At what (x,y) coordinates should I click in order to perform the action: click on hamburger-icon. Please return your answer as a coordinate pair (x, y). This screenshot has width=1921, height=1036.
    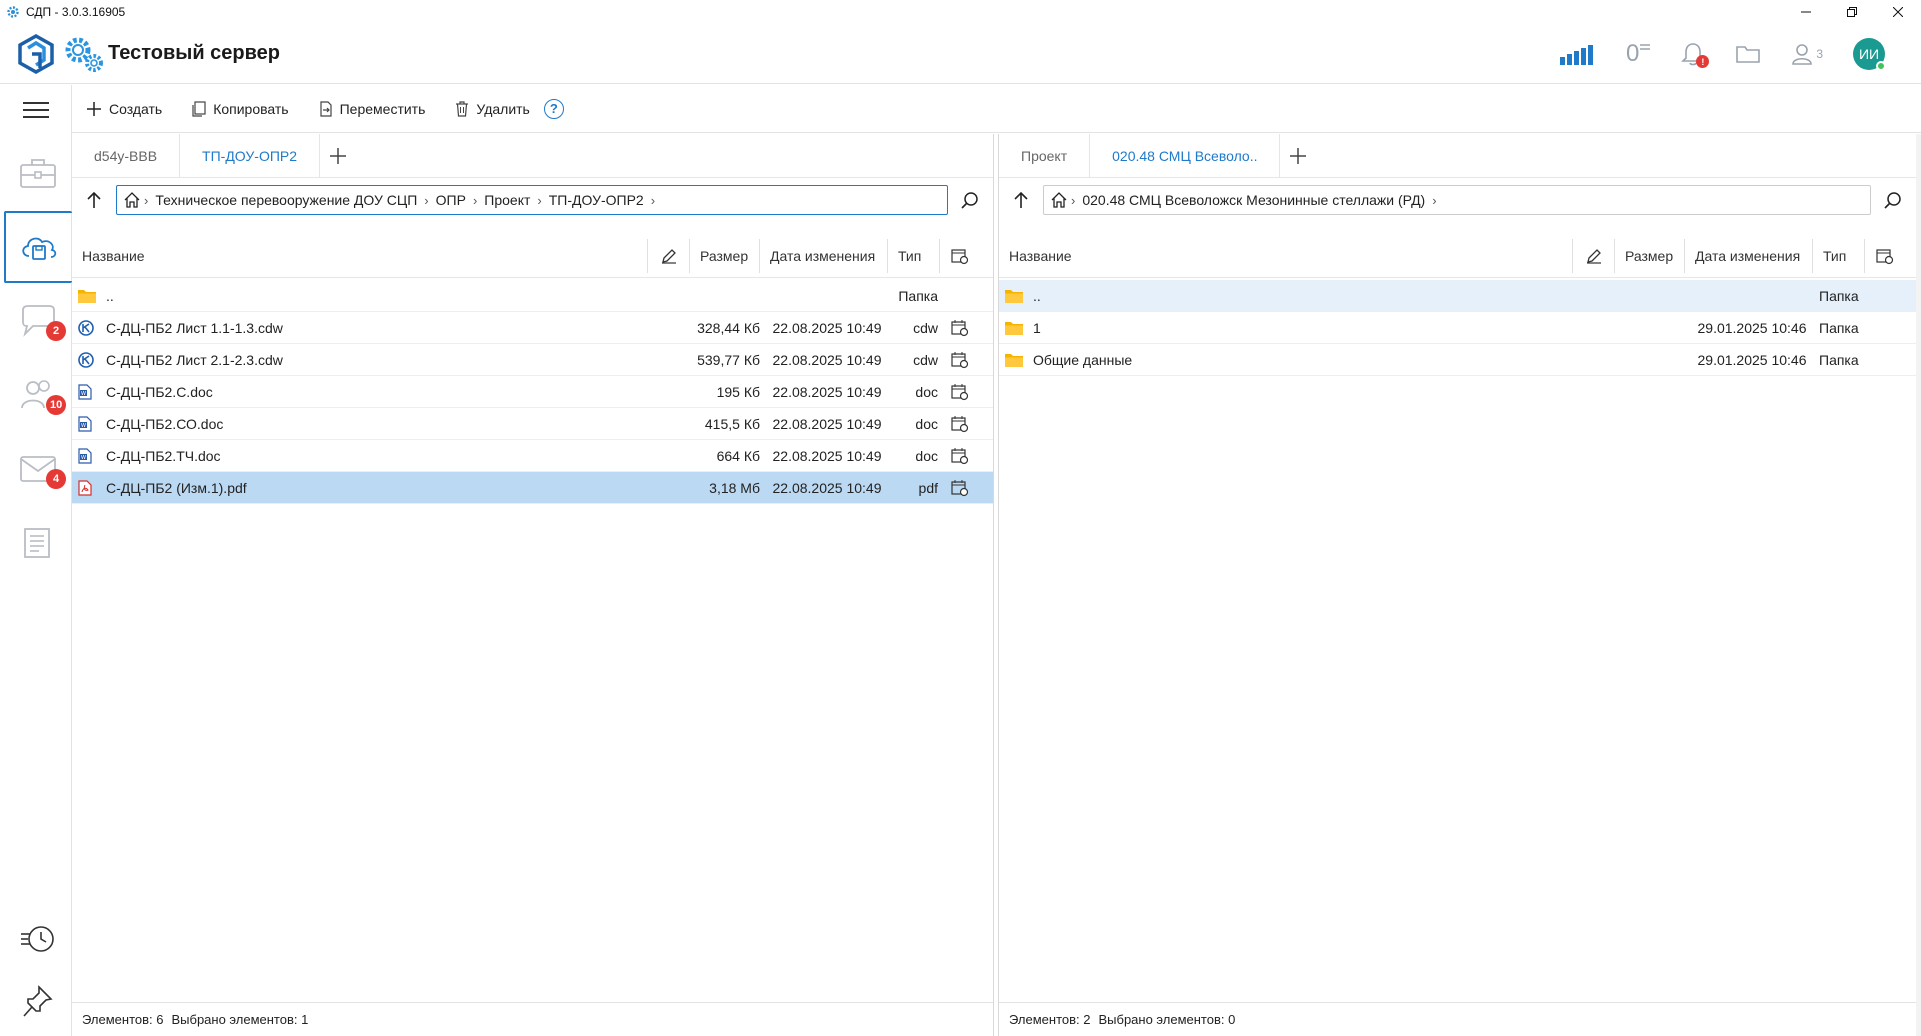
    Looking at the image, I should click on (36, 110).